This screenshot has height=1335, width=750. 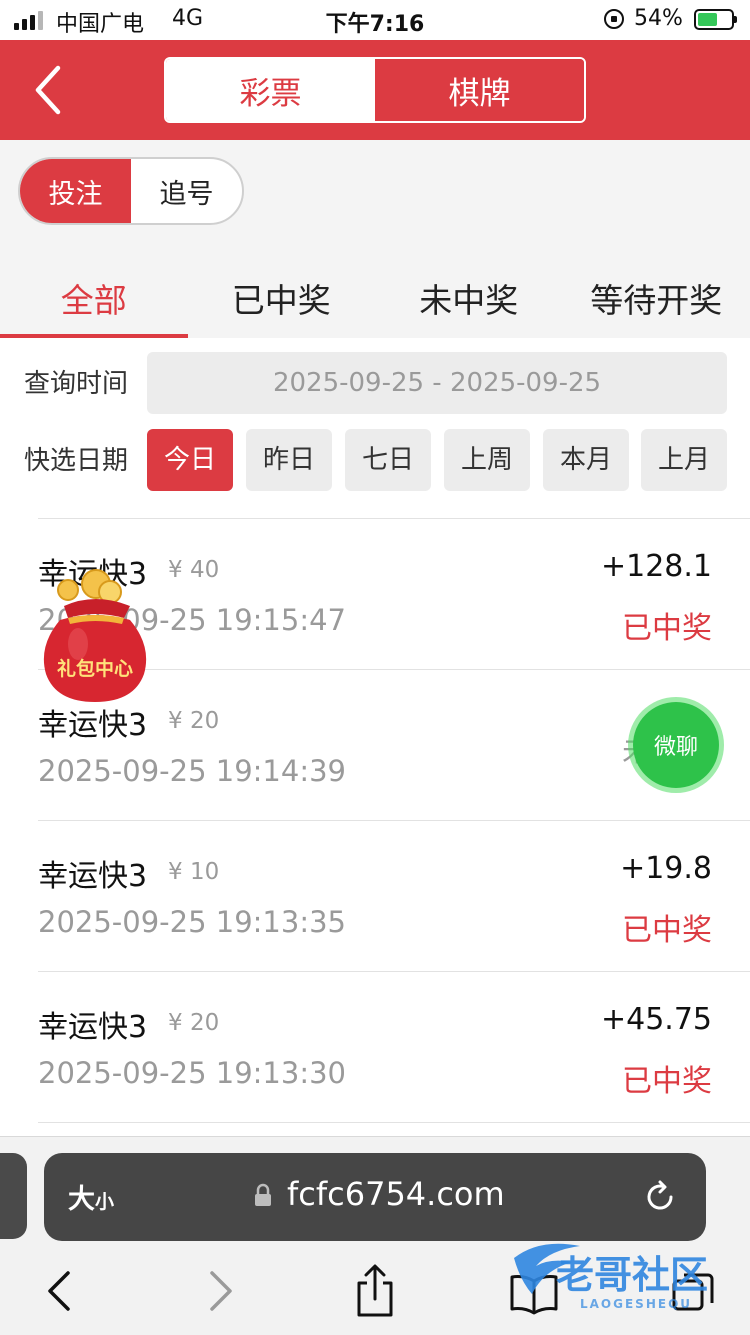 What do you see at coordinates (614, 19) in the screenshot?
I see `rotation-lock-icon` at bounding box center [614, 19].